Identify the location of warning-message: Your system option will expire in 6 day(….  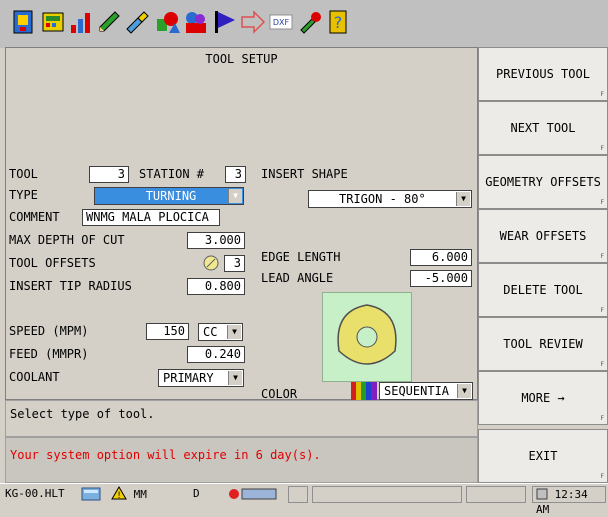
(241, 460).